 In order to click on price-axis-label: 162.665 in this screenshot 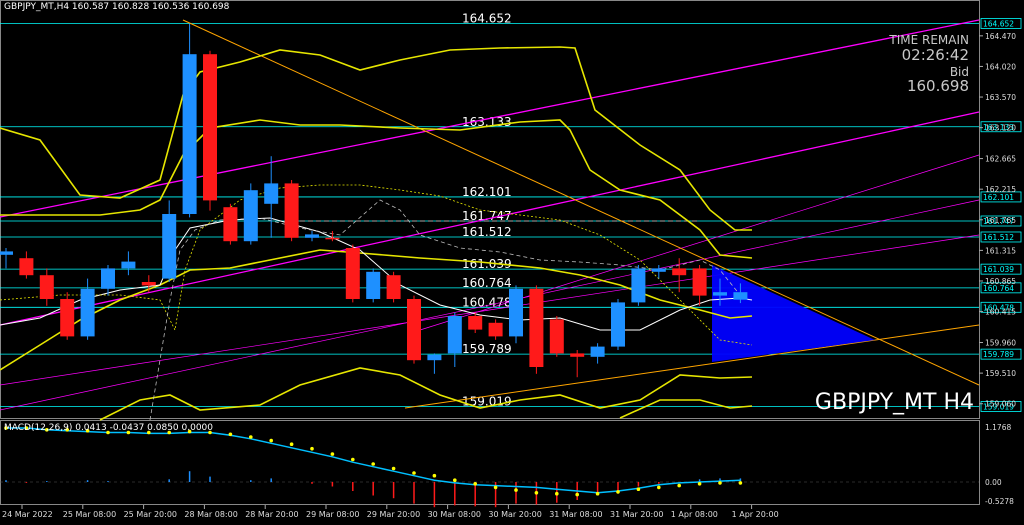, I will do `click(1000, 159)`.